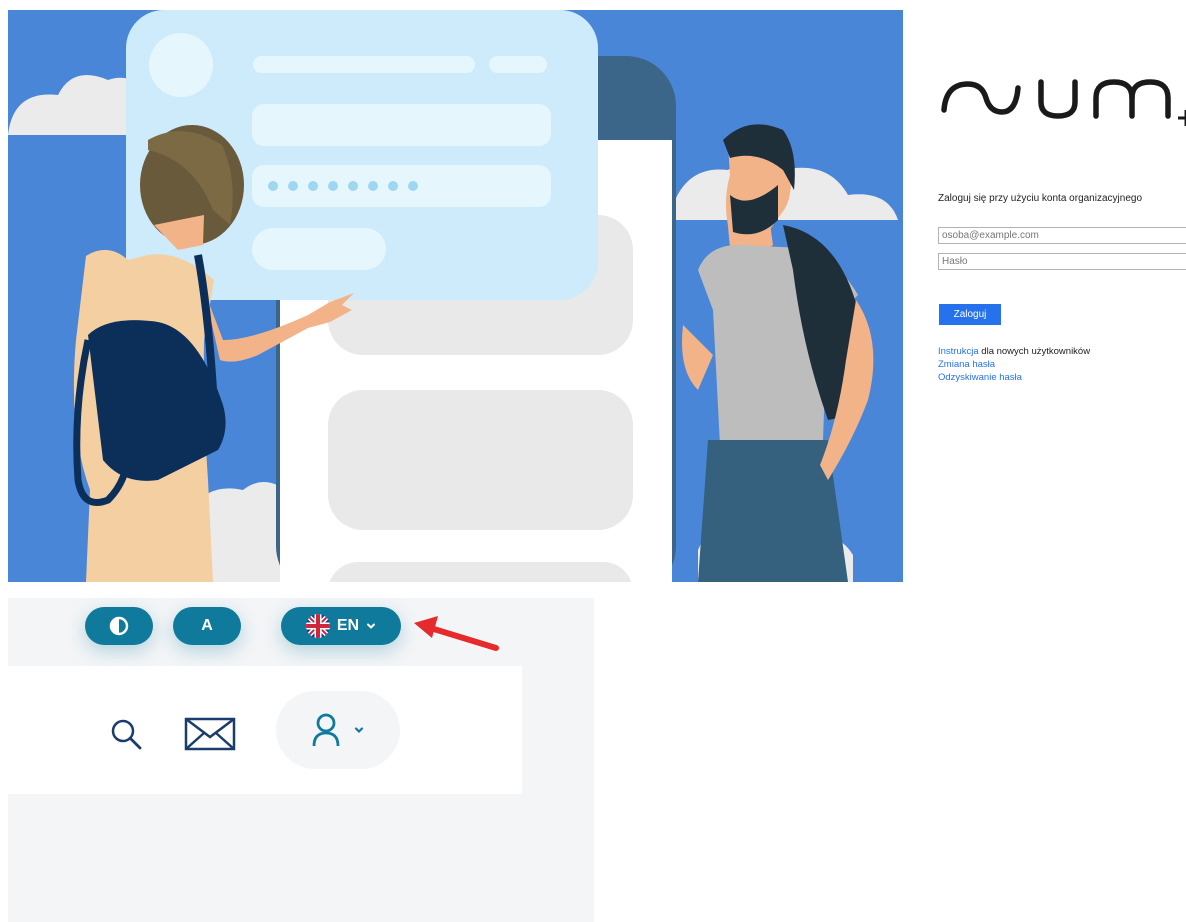 The width and height of the screenshot is (1186, 922). I want to click on instructions-line: Instrukcja dla nowych użytkowników, so click(1014, 351).